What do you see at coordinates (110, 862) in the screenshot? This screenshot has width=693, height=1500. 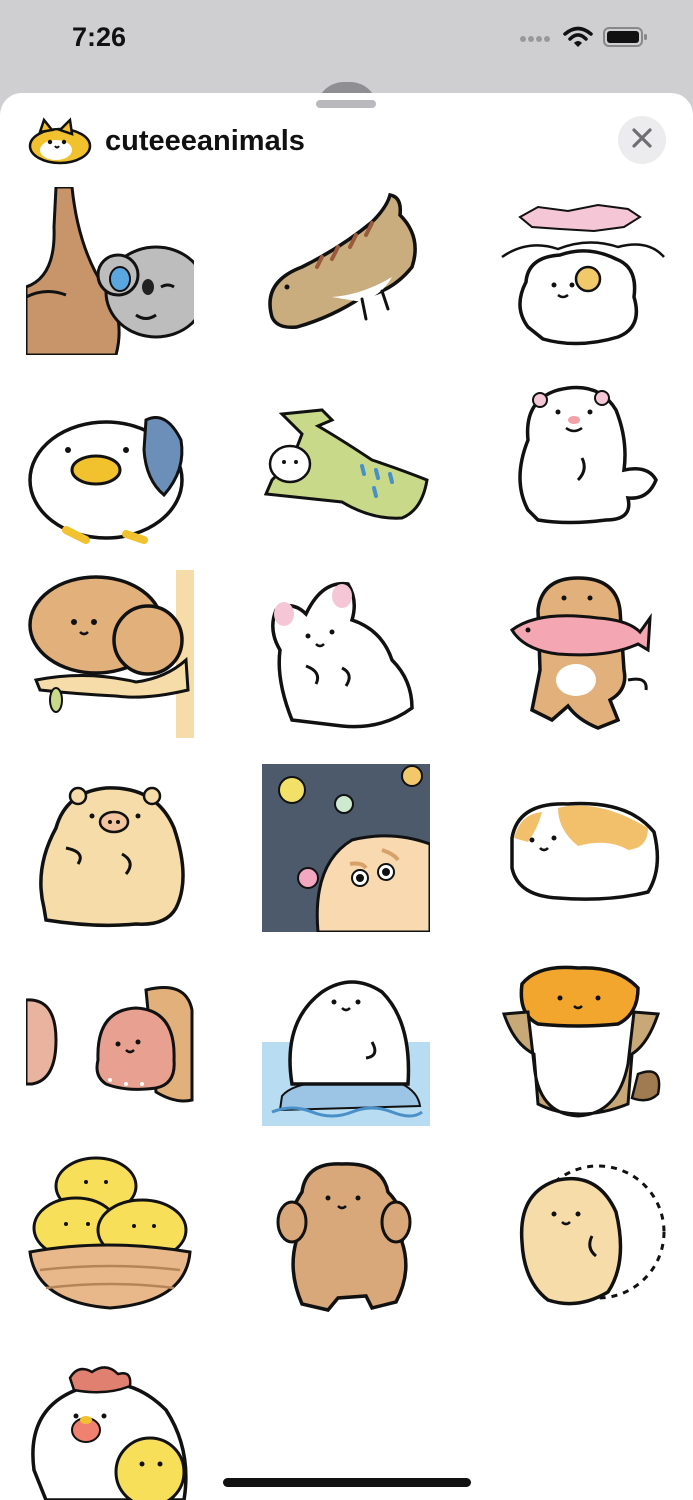 I see `pig-sticker` at bounding box center [110, 862].